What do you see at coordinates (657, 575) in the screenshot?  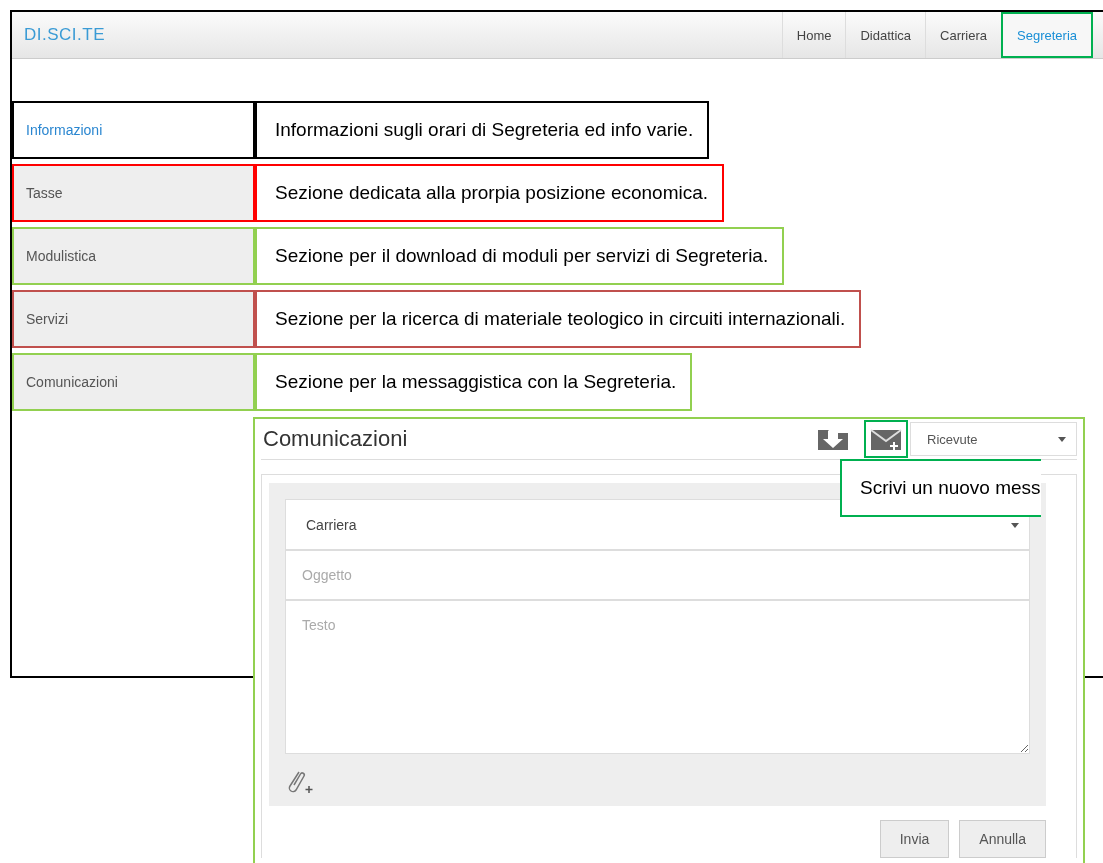 I see `subject-field: Oggetto` at bounding box center [657, 575].